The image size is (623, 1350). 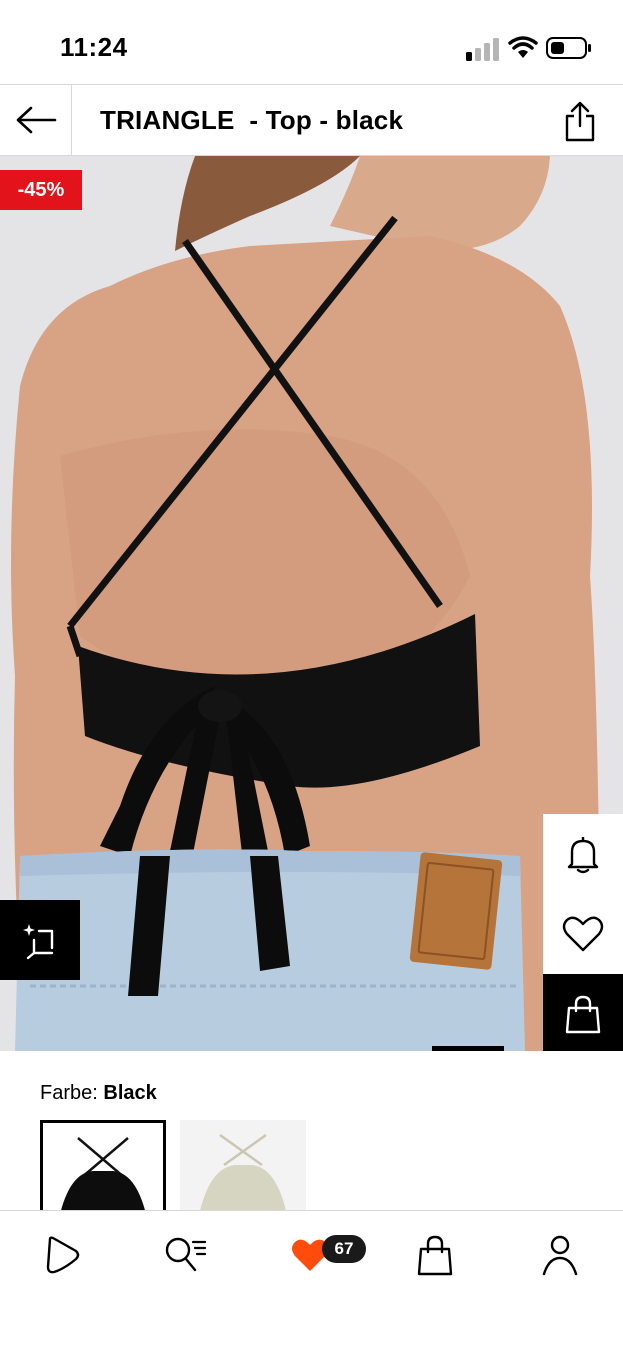 I want to click on color-value: Black, so click(x=130, y=1093).